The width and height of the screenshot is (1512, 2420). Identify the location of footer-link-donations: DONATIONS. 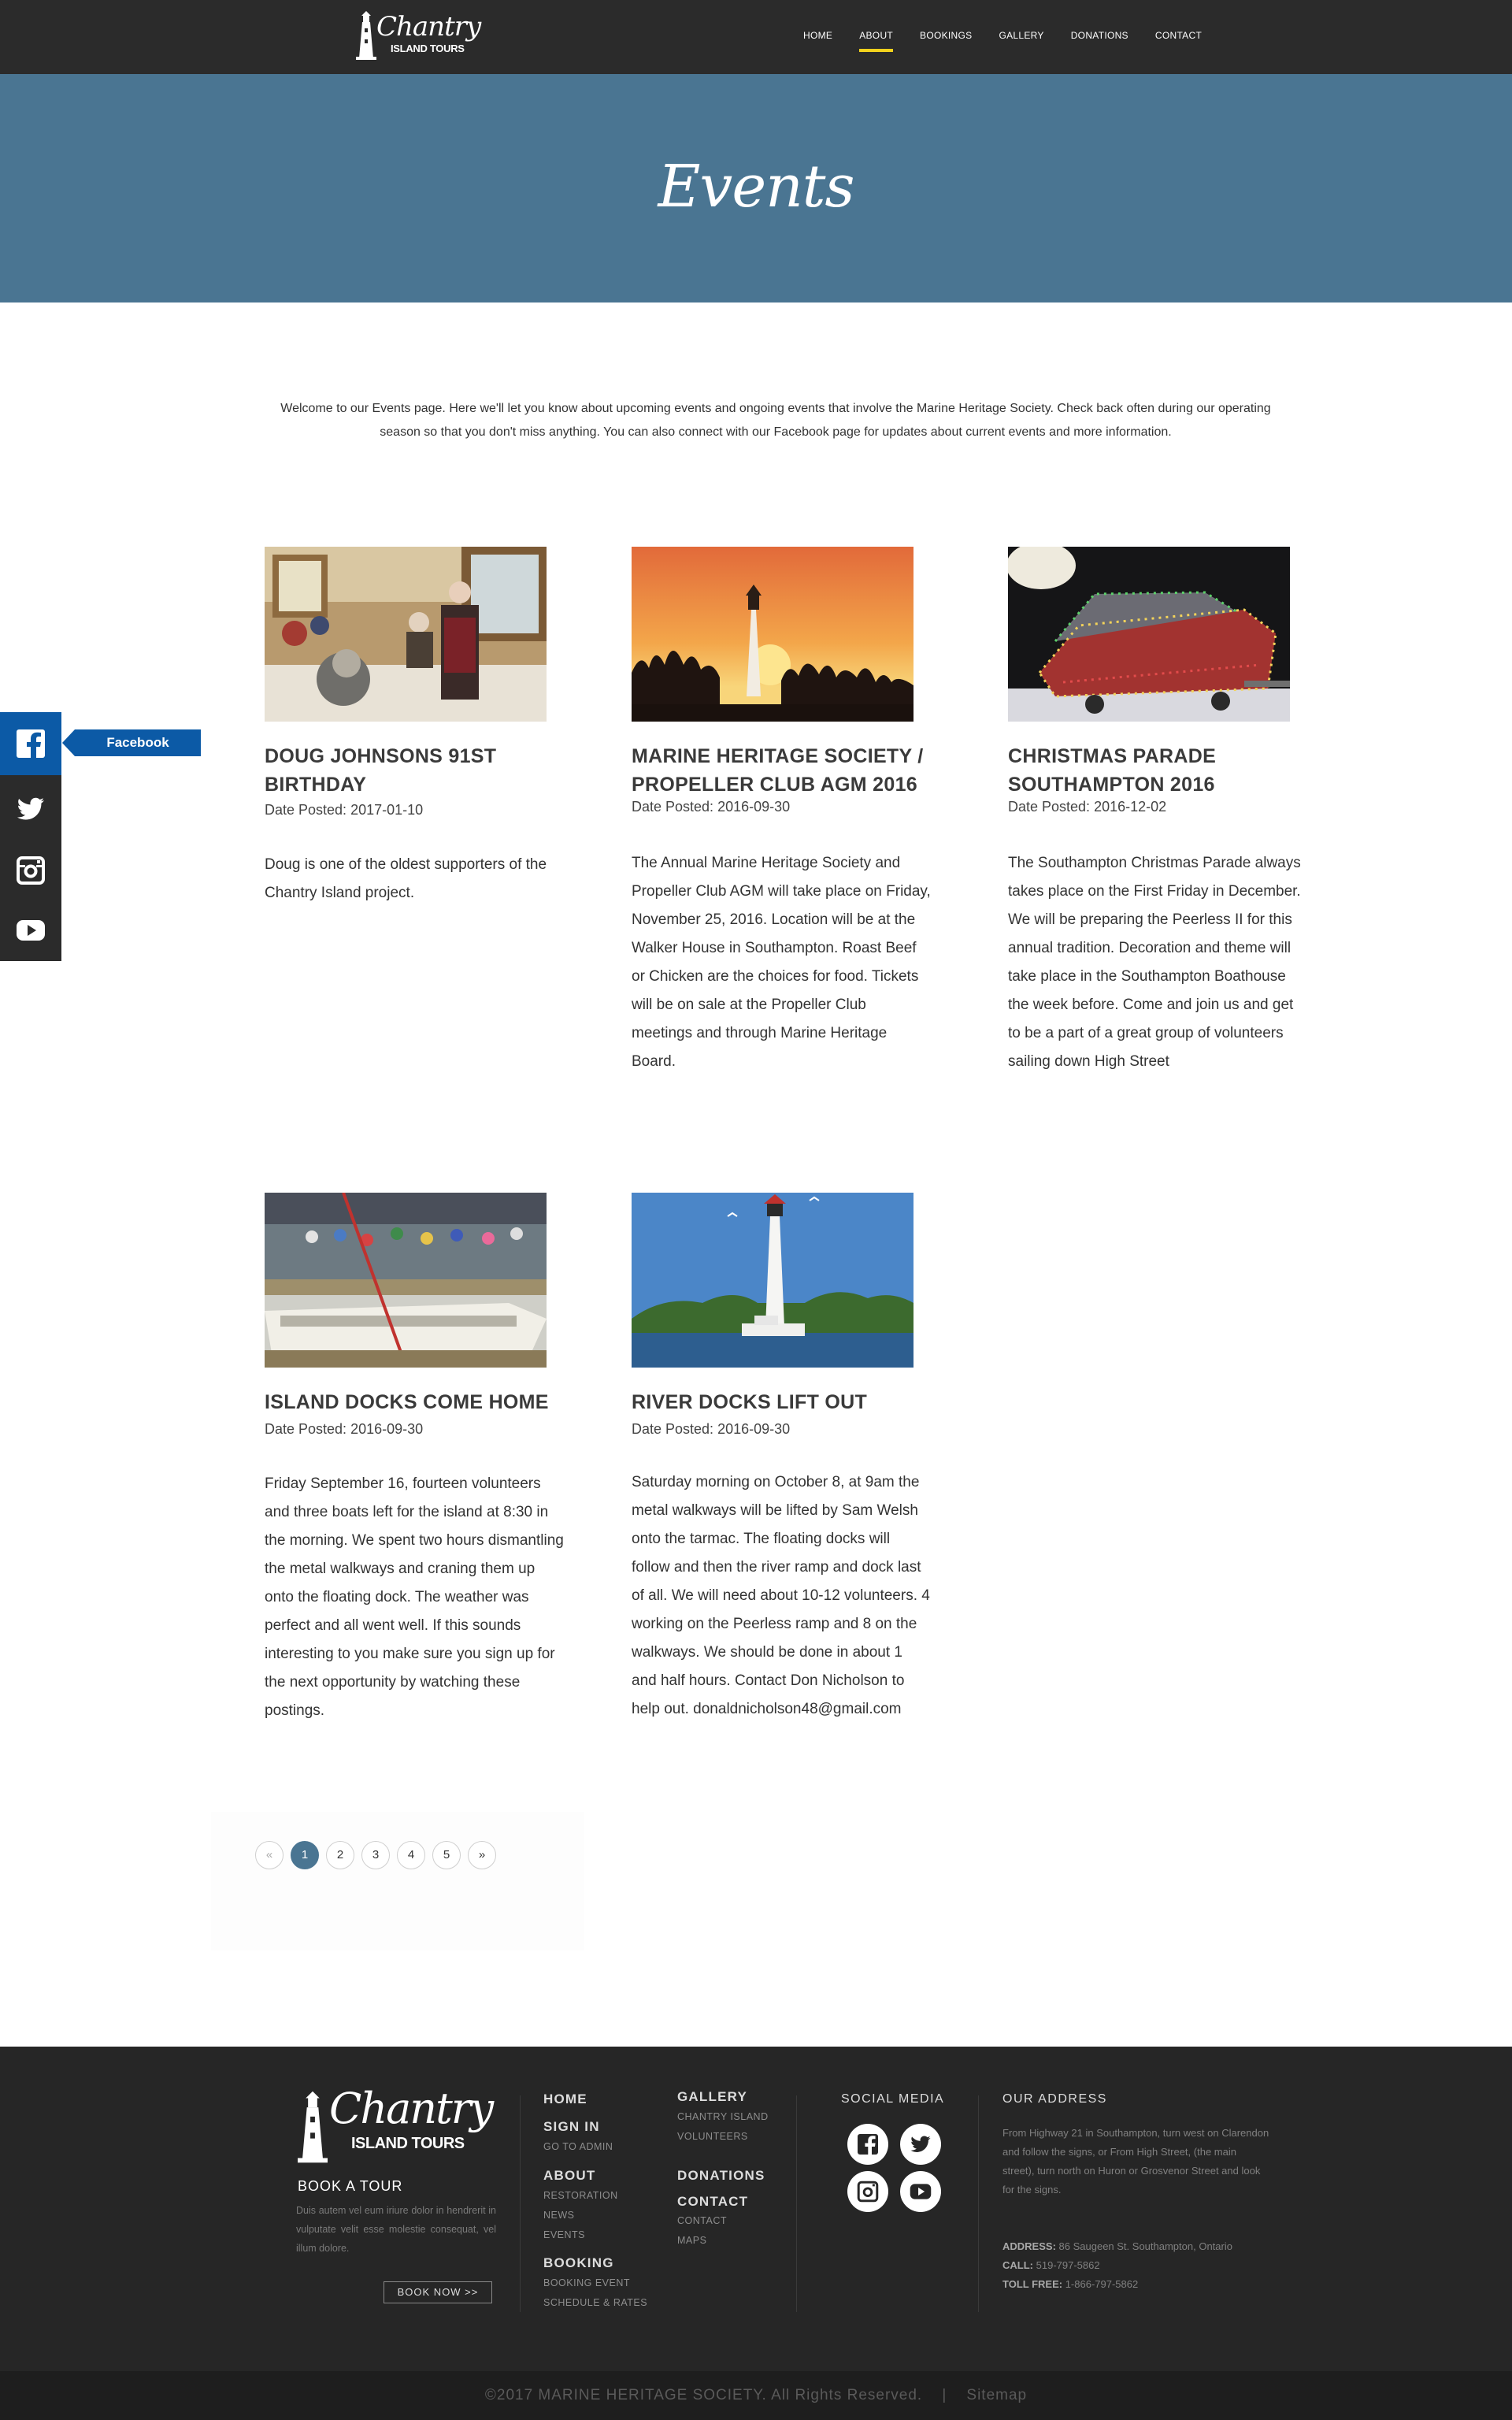
(721, 2176).